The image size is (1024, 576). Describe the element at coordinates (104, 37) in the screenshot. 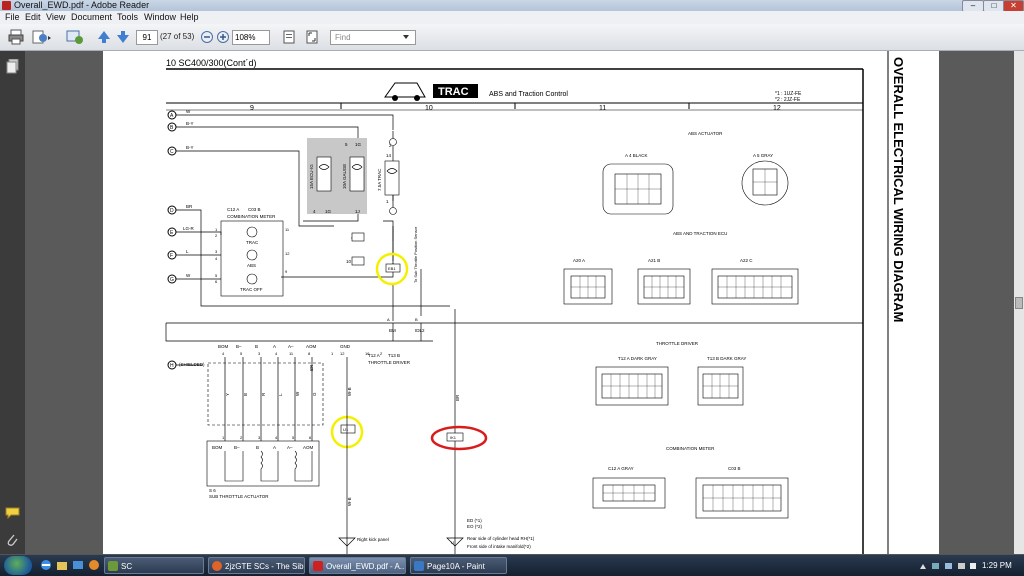

I see `prev-page-icon` at that location.